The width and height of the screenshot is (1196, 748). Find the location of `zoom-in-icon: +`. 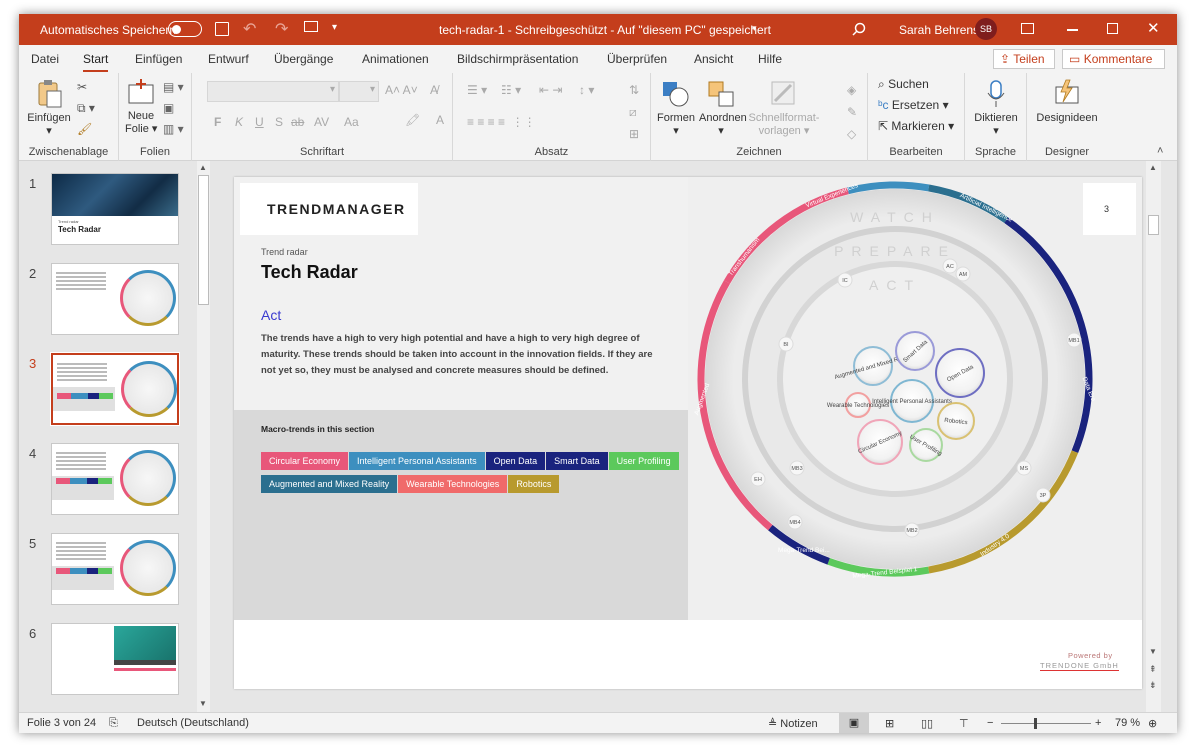

zoom-in-icon: + is located at coordinates (1098, 723).